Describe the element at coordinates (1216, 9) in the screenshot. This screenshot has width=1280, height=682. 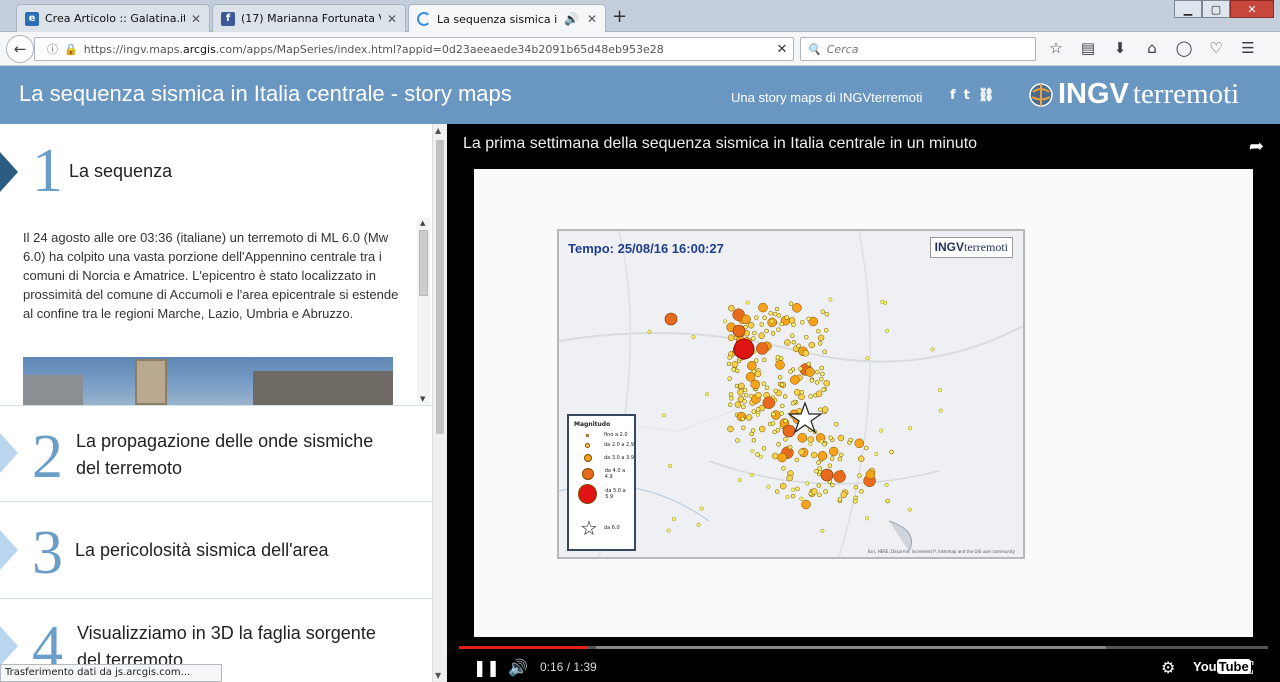
I see `maximize-icon: ▢` at that location.